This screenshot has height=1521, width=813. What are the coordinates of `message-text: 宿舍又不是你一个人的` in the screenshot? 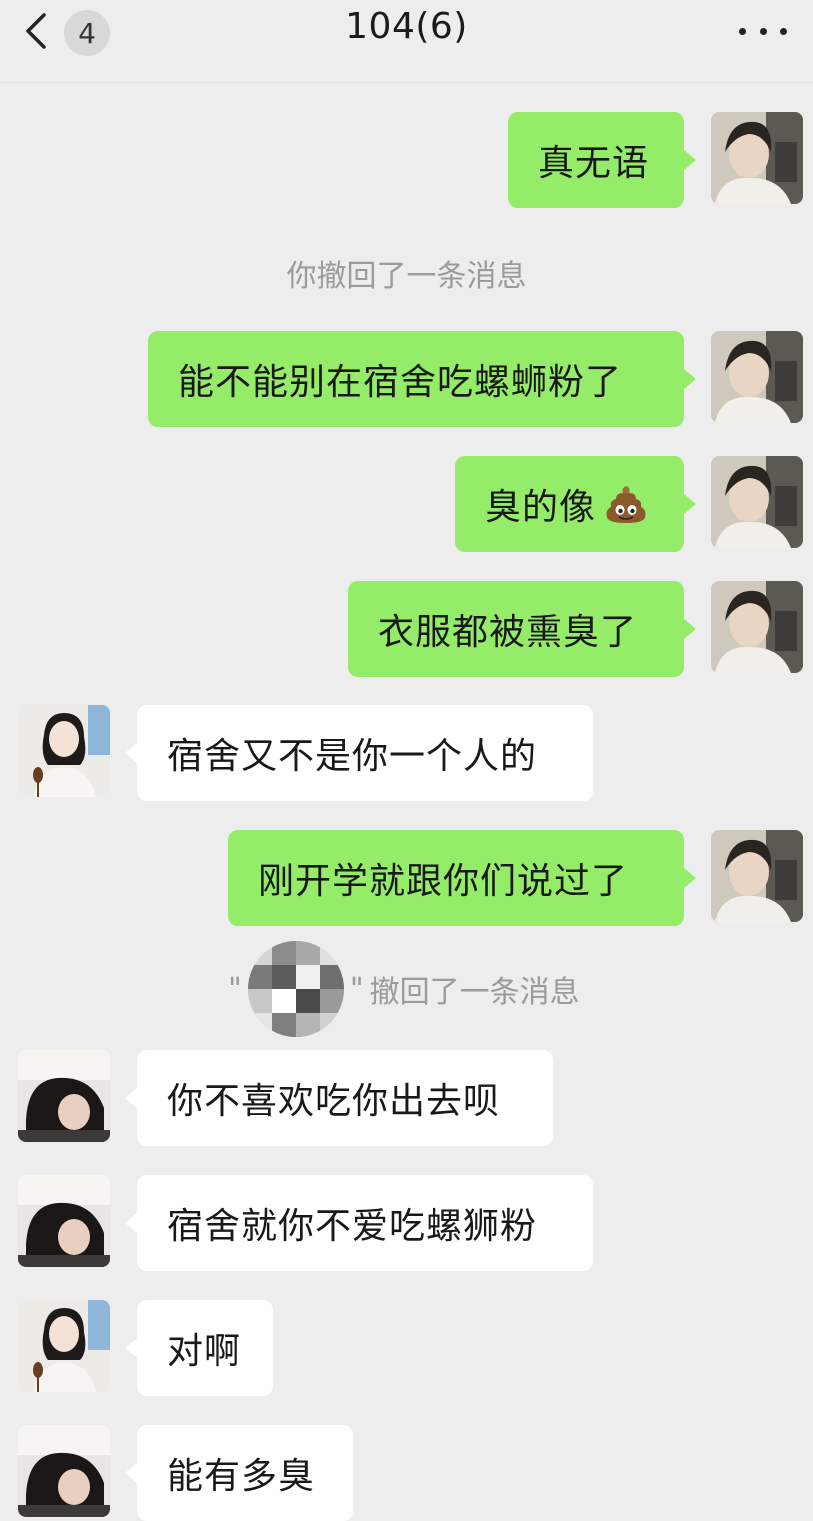 It's located at (352, 756).